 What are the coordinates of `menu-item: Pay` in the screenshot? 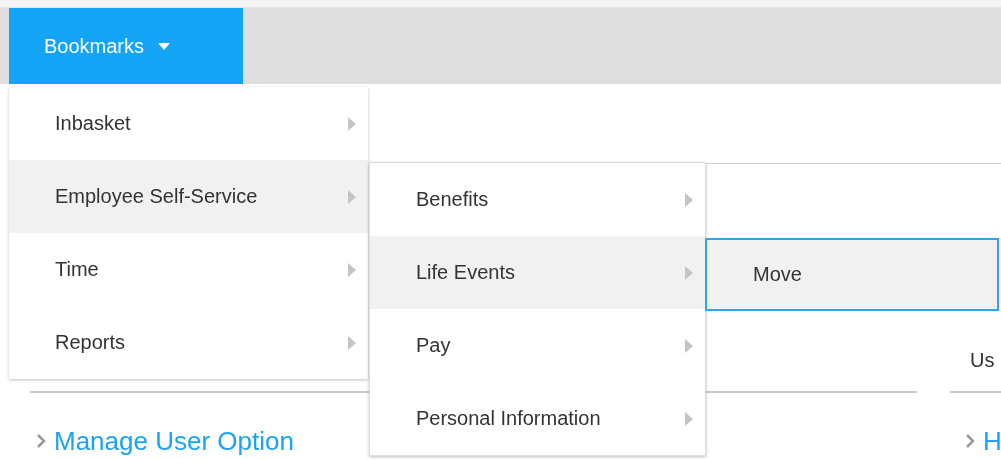 It's located at (537, 345).